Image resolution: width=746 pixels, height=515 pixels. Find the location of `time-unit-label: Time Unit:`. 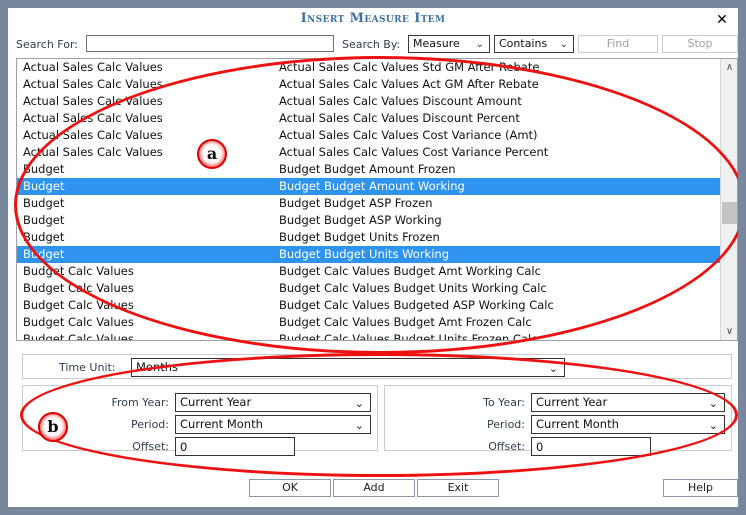

time-unit-label: Time Unit: is located at coordinates (87, 367).